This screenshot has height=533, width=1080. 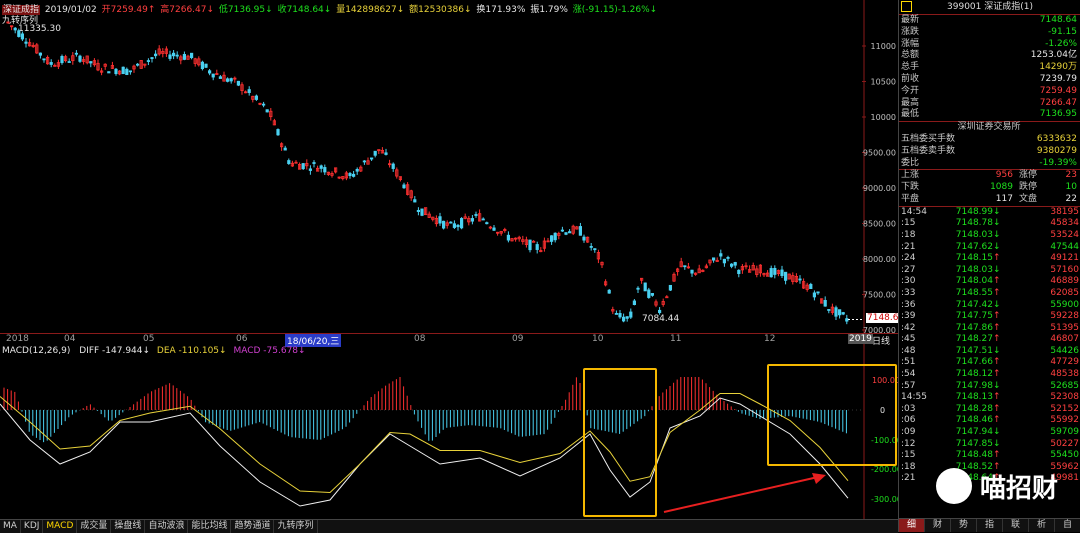 What do you see at coordinates (990, 420) in the screenshot?
I see `tick-row: :06 7148.46 ↑ 55992` at bounding box center [990, 420].